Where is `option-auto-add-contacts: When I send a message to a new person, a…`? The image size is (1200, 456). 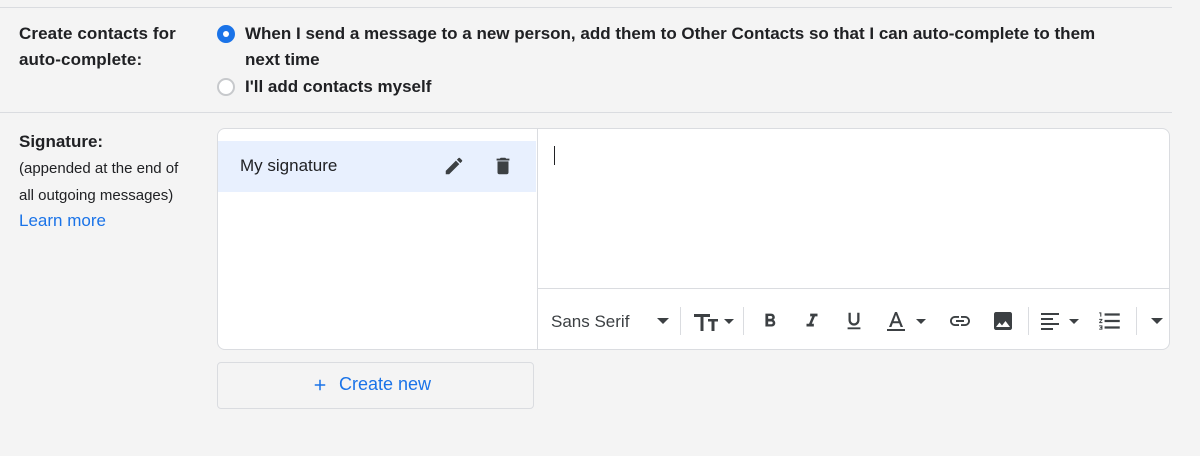
option-auto-add-contacts: When I send a message to a new person, a… is located at coordinates (670, 47).